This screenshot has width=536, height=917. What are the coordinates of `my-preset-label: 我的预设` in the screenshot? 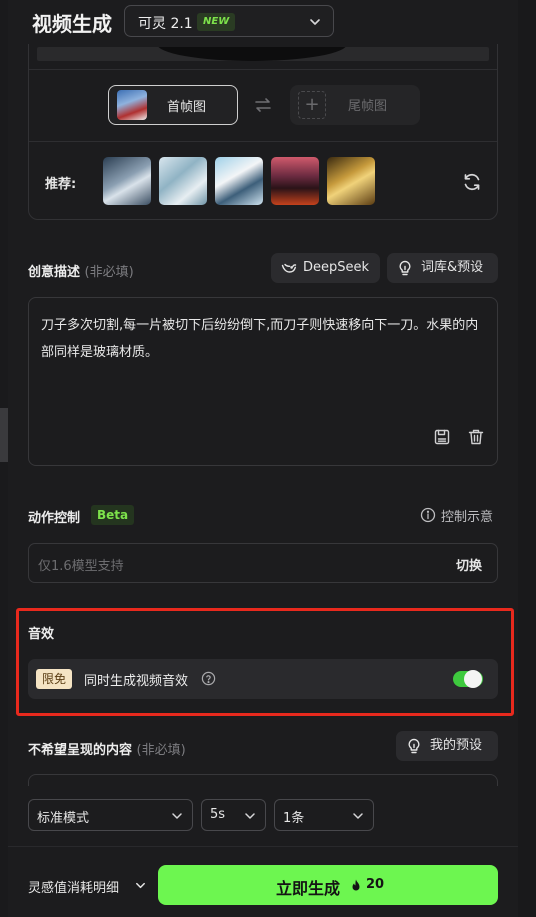 It's located at (456, 745).